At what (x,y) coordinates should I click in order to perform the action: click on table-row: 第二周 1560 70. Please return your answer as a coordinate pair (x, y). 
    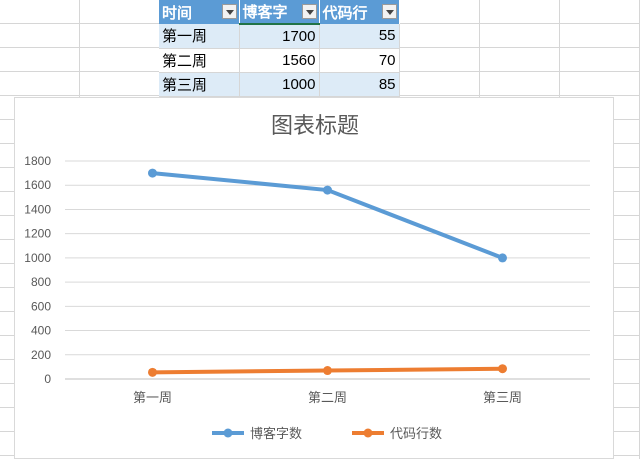
    Looking at the image, I should click on (279, 60).